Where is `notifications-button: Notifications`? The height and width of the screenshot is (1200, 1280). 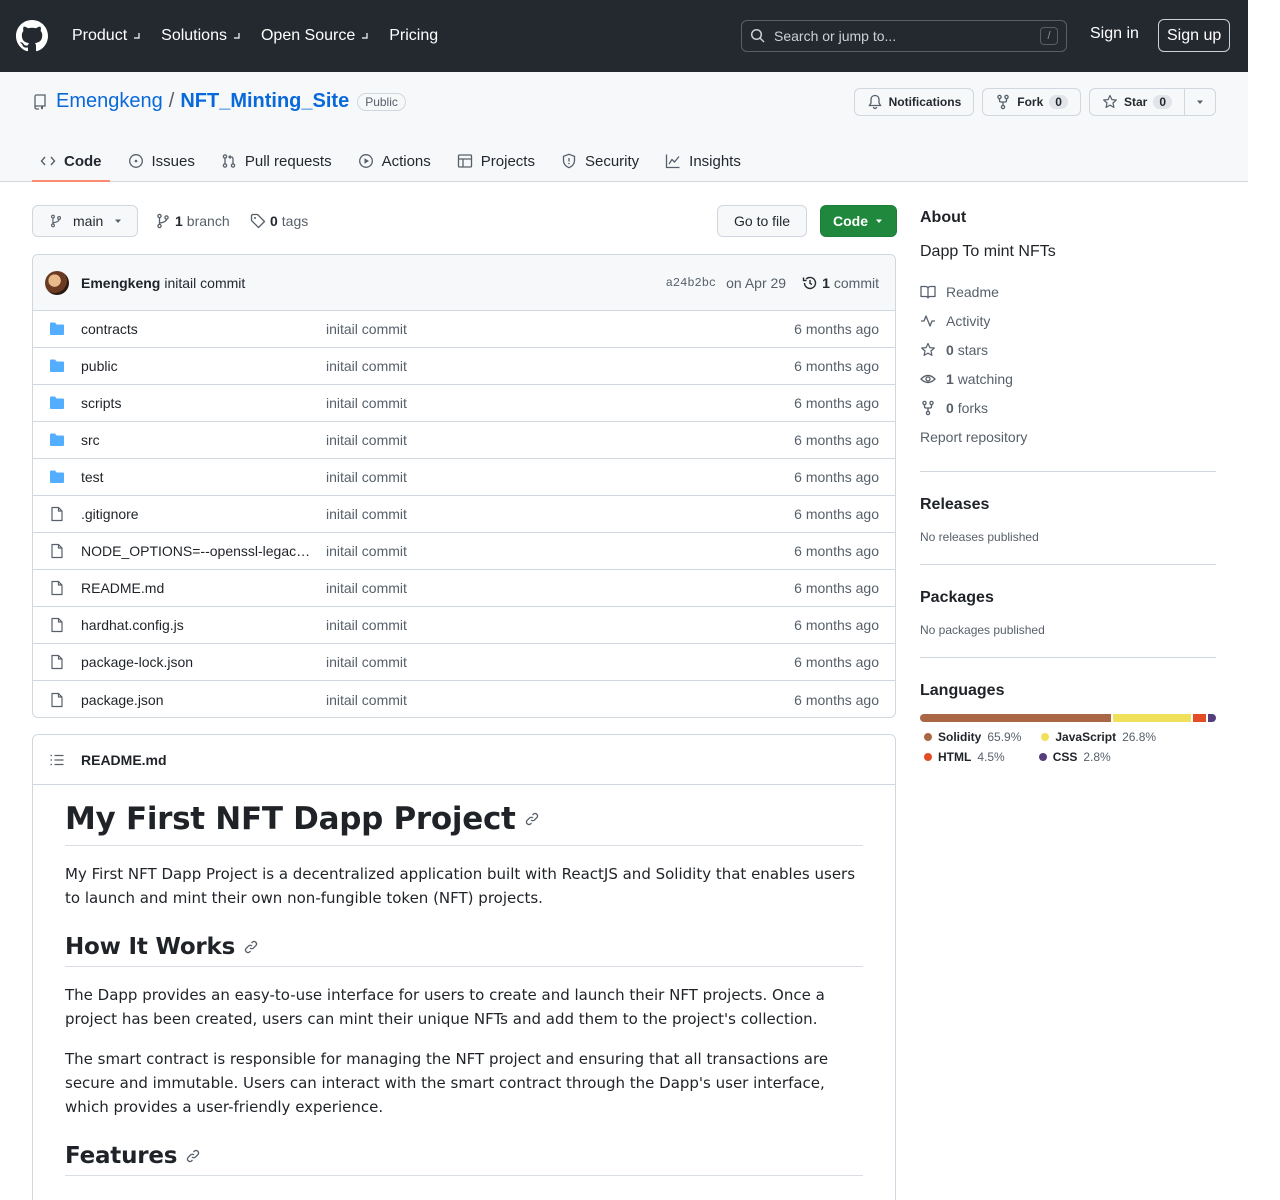
notifications-button: Notifications is located at coordinates (914, 102).